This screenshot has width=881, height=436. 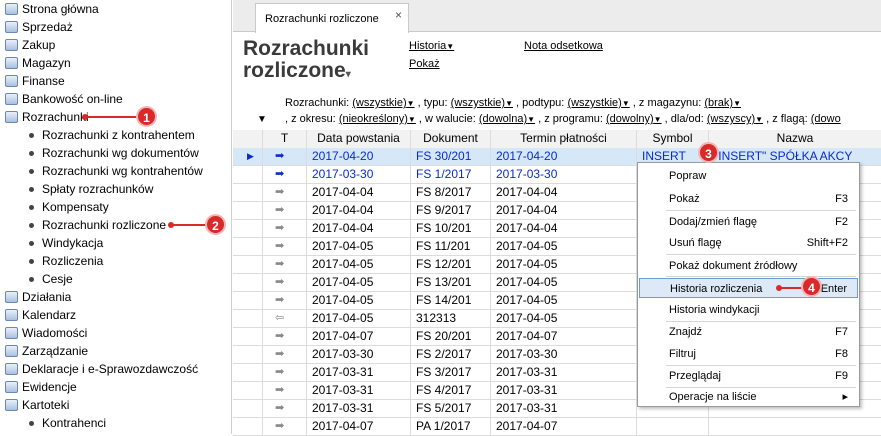 What do you see at coordinates (733, 266) in the screenshot?
I see `menu-item-label: Pokaż dokument źródłowy` at bounding box center [733, 266].